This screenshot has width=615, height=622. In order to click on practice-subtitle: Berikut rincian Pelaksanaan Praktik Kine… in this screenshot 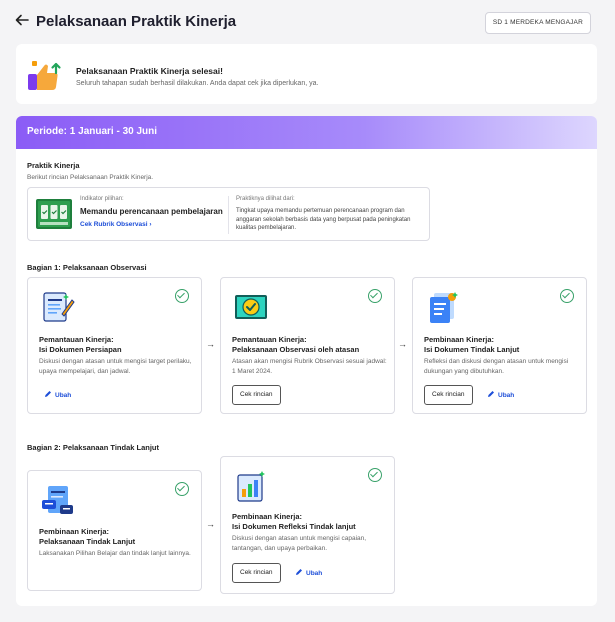, I will do `click(90, 177)`.